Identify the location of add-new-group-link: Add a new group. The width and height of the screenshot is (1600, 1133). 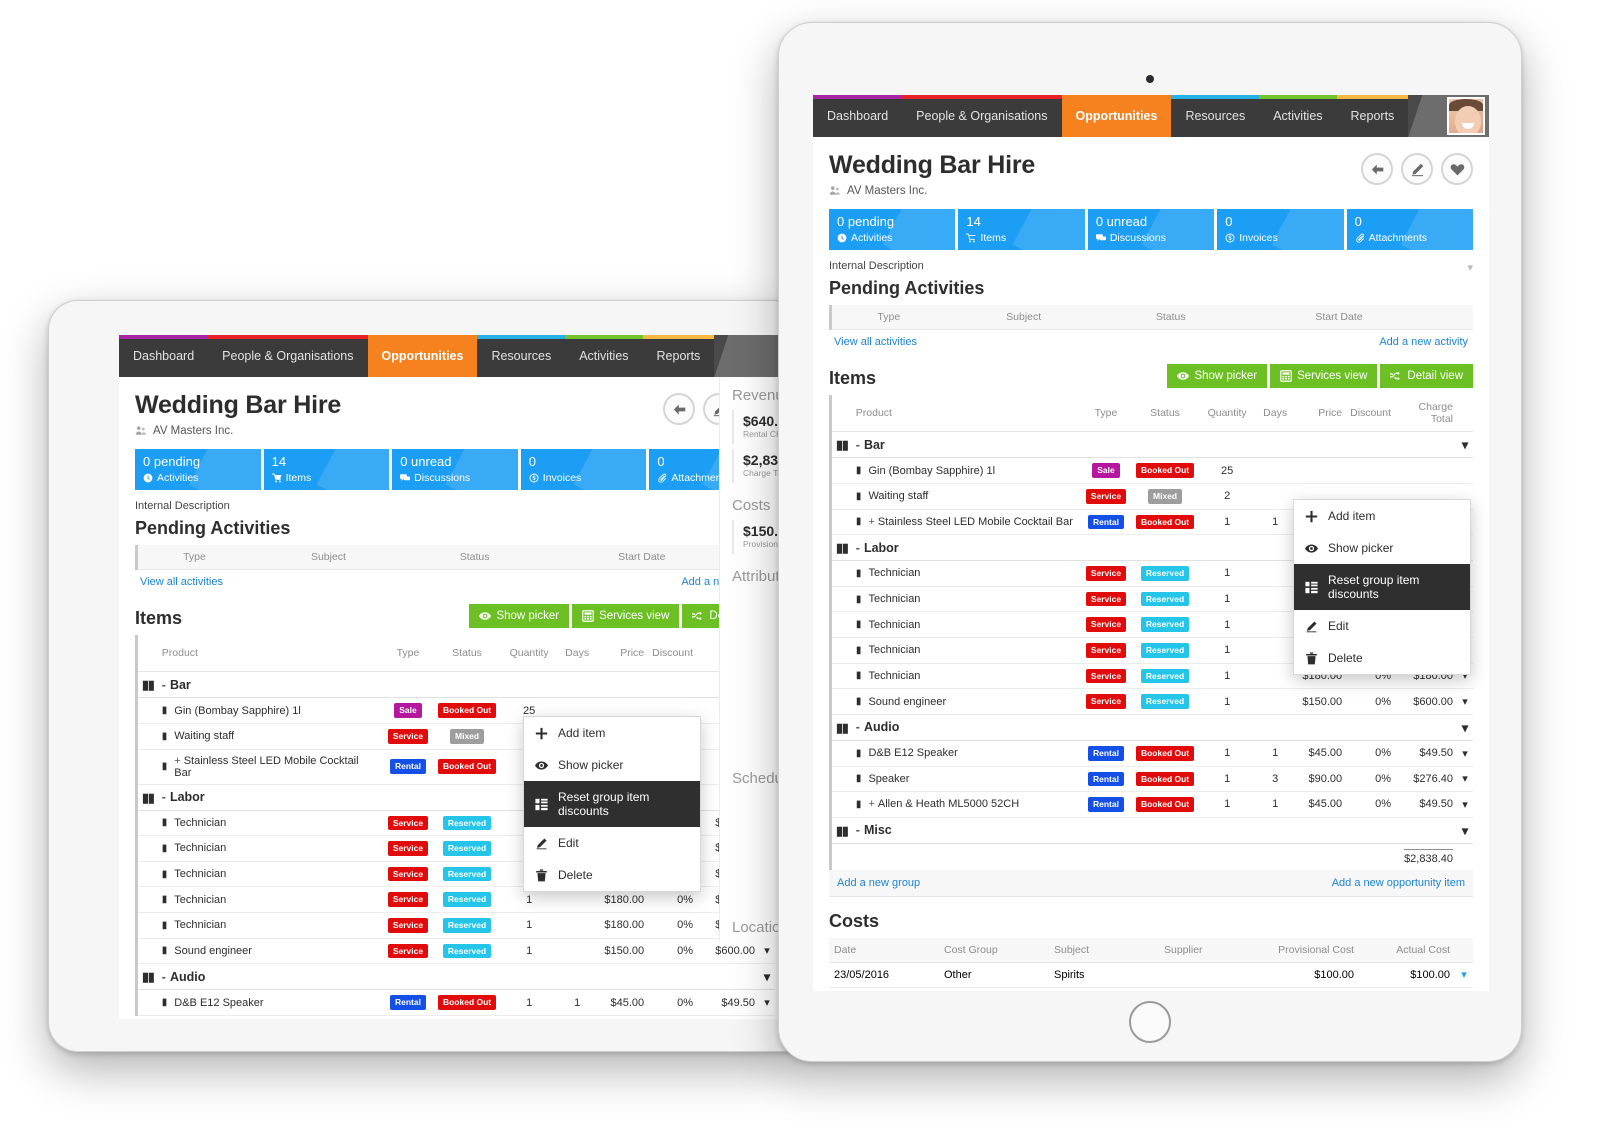
(878, 883).